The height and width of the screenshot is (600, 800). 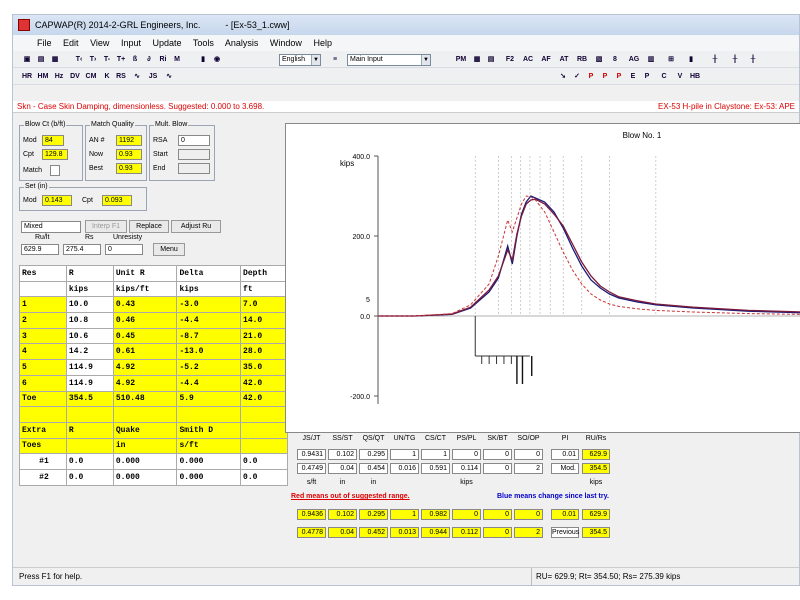 I want to click on param-row1-0: 0.9431, so click(x=311, y=454).